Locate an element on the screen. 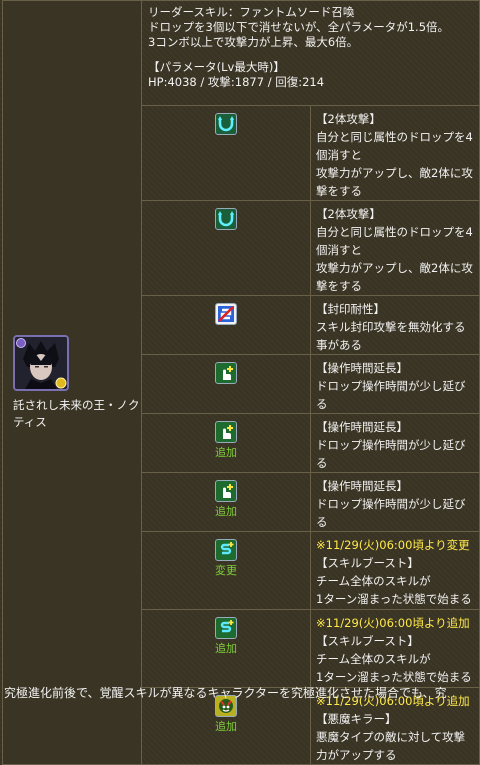  param-title: 【パラメータ(Lv最大時)】 is located at coordinates (216, 67).